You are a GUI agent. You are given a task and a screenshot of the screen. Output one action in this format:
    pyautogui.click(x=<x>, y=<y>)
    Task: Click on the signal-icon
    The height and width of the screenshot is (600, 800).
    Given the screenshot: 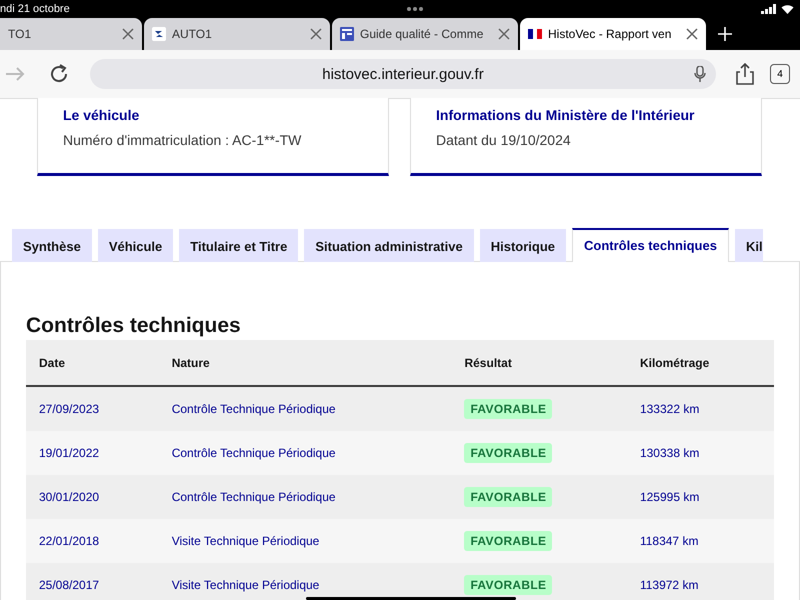 What is the action you would take?
    pyautogui.click(x=769, y=9)
    